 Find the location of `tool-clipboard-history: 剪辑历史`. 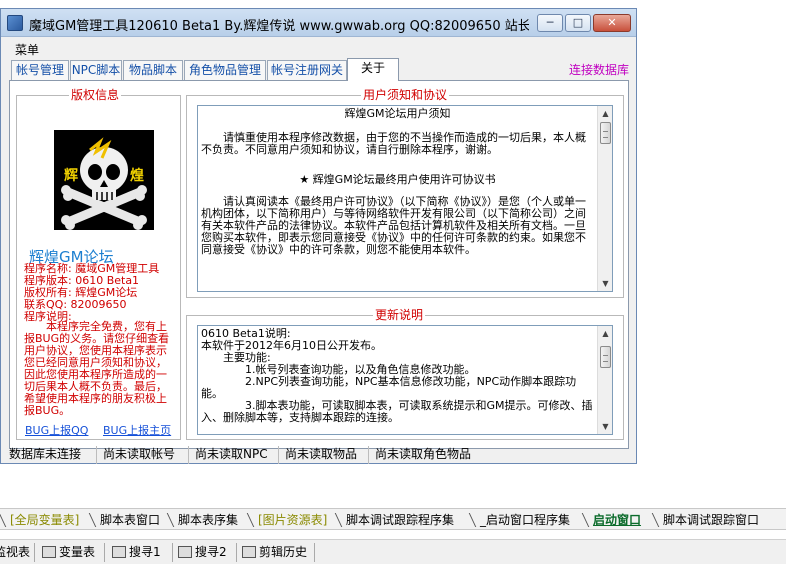

tool-clipboard-history: 剪辑历史 is located at coordinates (274, 552).